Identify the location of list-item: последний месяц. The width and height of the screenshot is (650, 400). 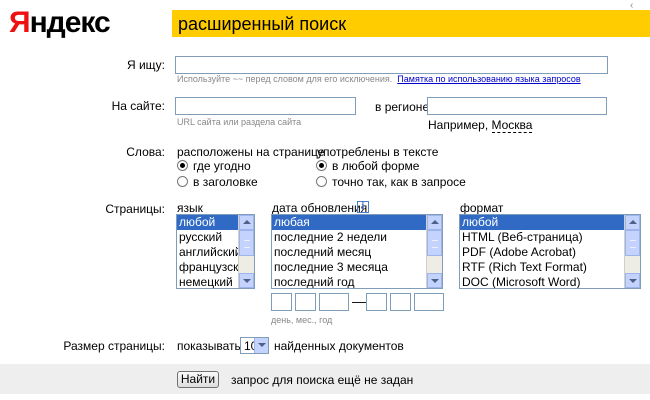
(357, 252).